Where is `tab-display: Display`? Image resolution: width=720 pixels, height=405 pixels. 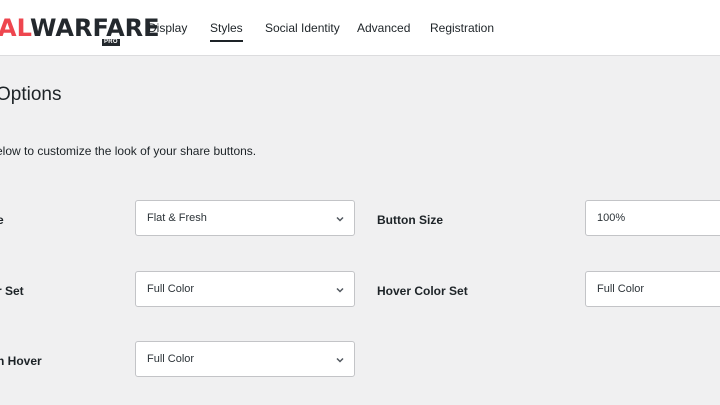 tab-display: Display is located at coordinates (167, 28).